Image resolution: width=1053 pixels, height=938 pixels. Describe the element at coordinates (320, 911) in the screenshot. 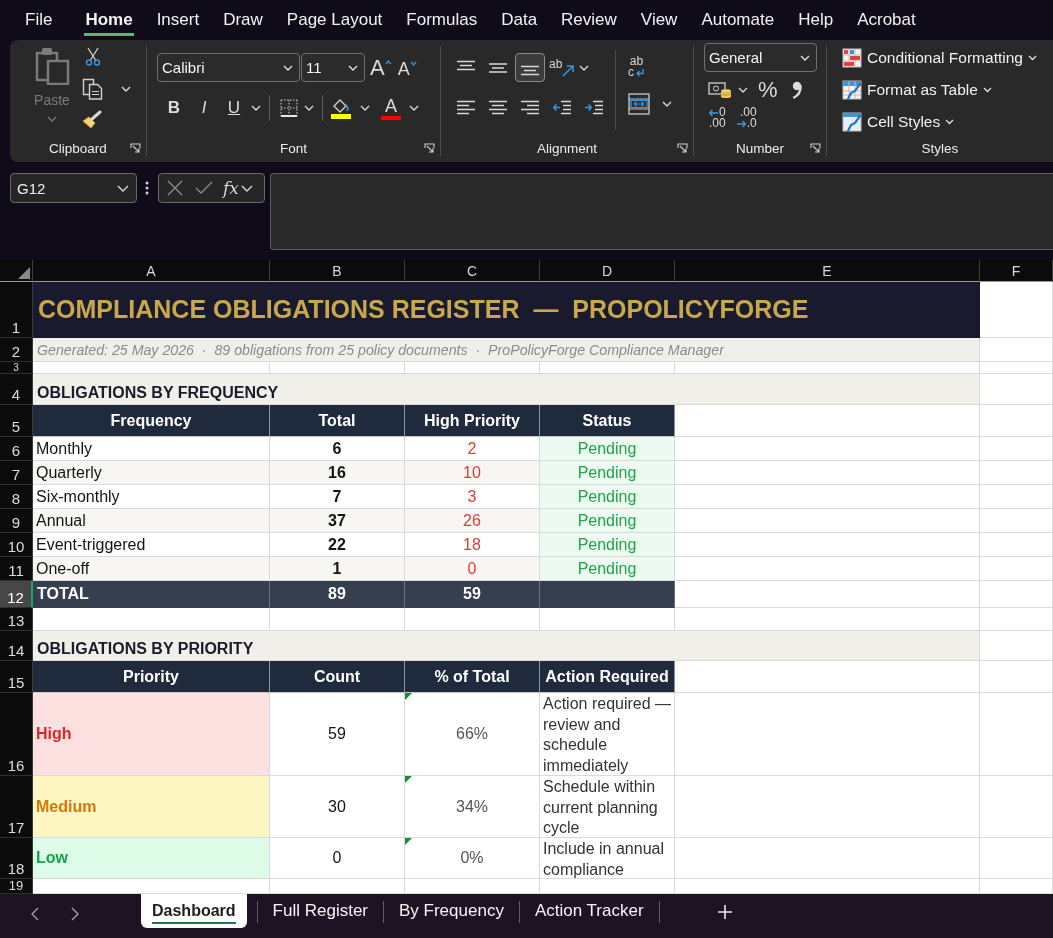

I see `sheet-tab: Full Register` at that location.